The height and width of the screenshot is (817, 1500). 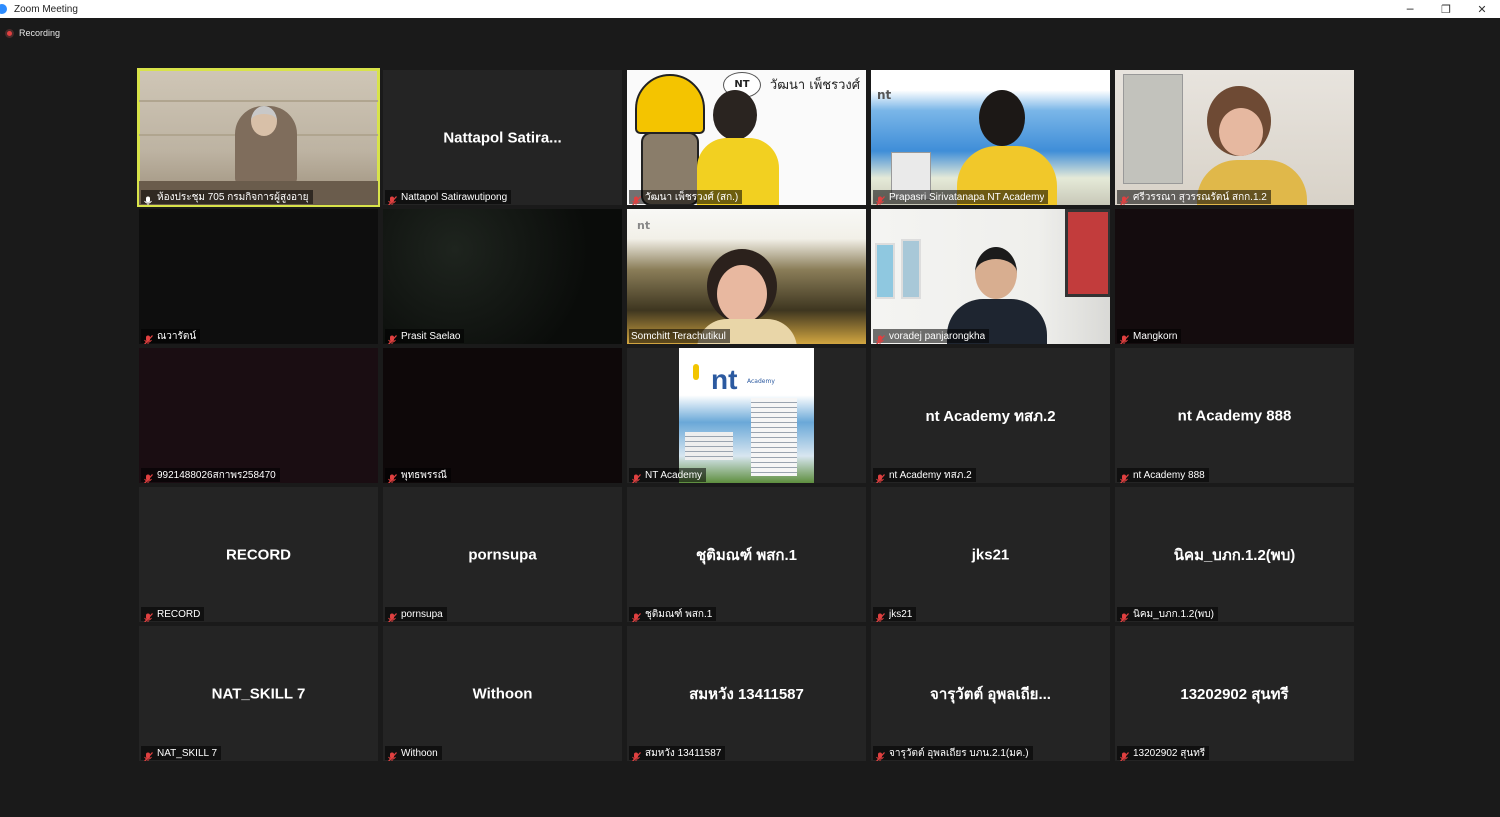 I want to click on nt-academy-poster: nt Academy, so click(x=746, y=415).